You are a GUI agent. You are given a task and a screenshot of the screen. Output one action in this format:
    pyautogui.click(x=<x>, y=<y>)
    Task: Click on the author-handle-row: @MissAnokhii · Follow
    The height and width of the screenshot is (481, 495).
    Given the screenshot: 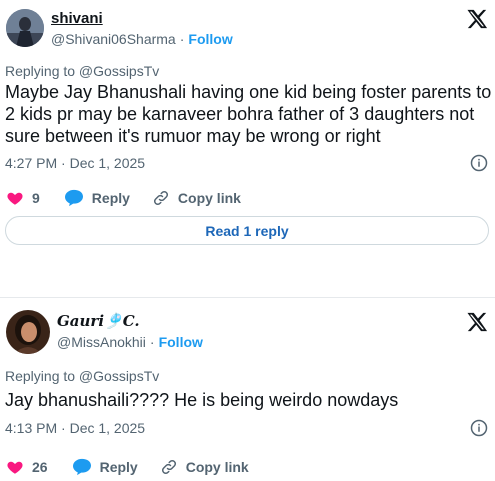 What is the action you would take?
    pyautogui.click(x=130, y=342)
    